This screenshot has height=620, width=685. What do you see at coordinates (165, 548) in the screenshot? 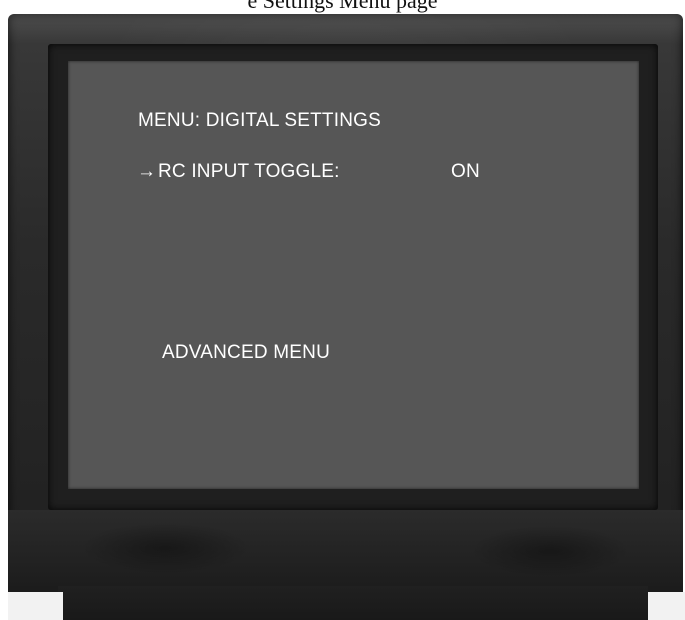
I see `left-speaker-area` at bounding box center [165, 548].